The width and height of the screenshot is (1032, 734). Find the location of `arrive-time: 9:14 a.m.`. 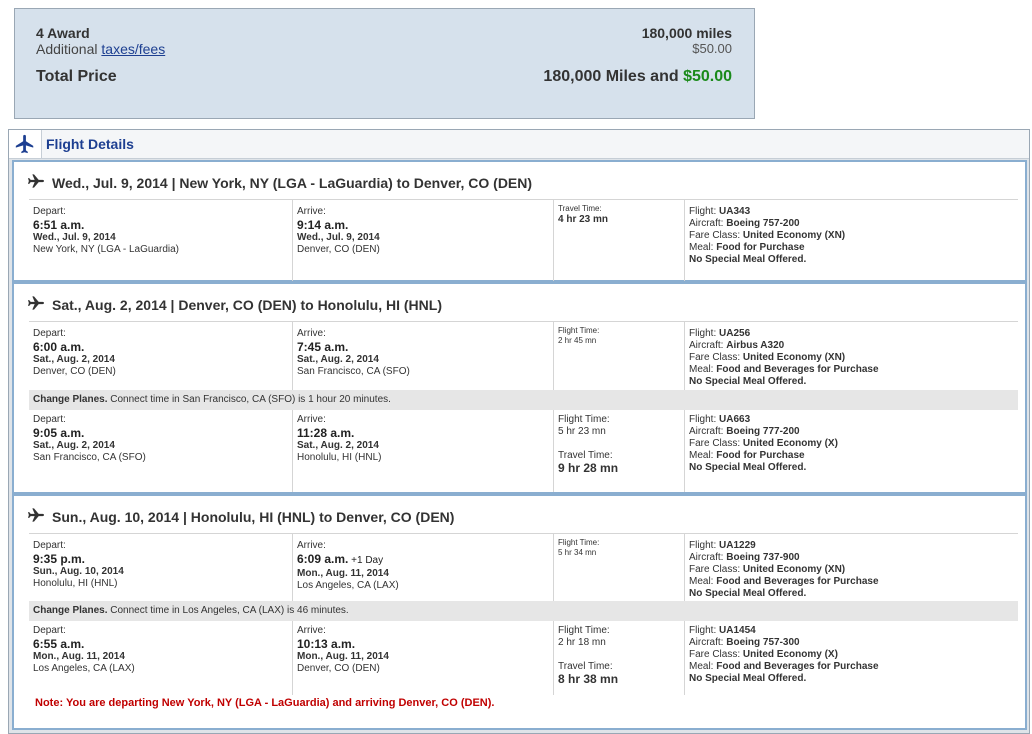

arrive-time: 9:14 a.m. is located at coordinates (323, 225).